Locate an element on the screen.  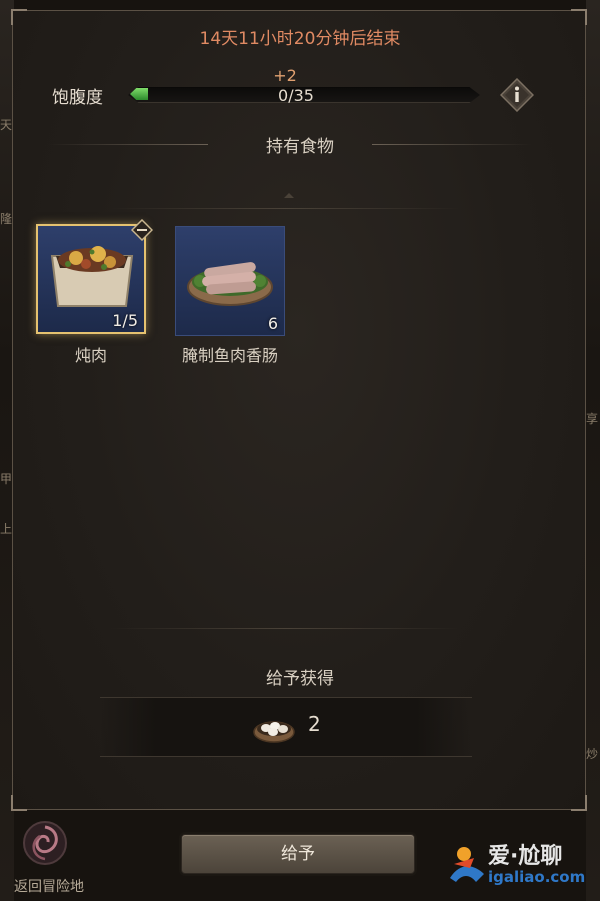
item-name: 腌制鱼肉香肠 is located at coordinates (229, 355).